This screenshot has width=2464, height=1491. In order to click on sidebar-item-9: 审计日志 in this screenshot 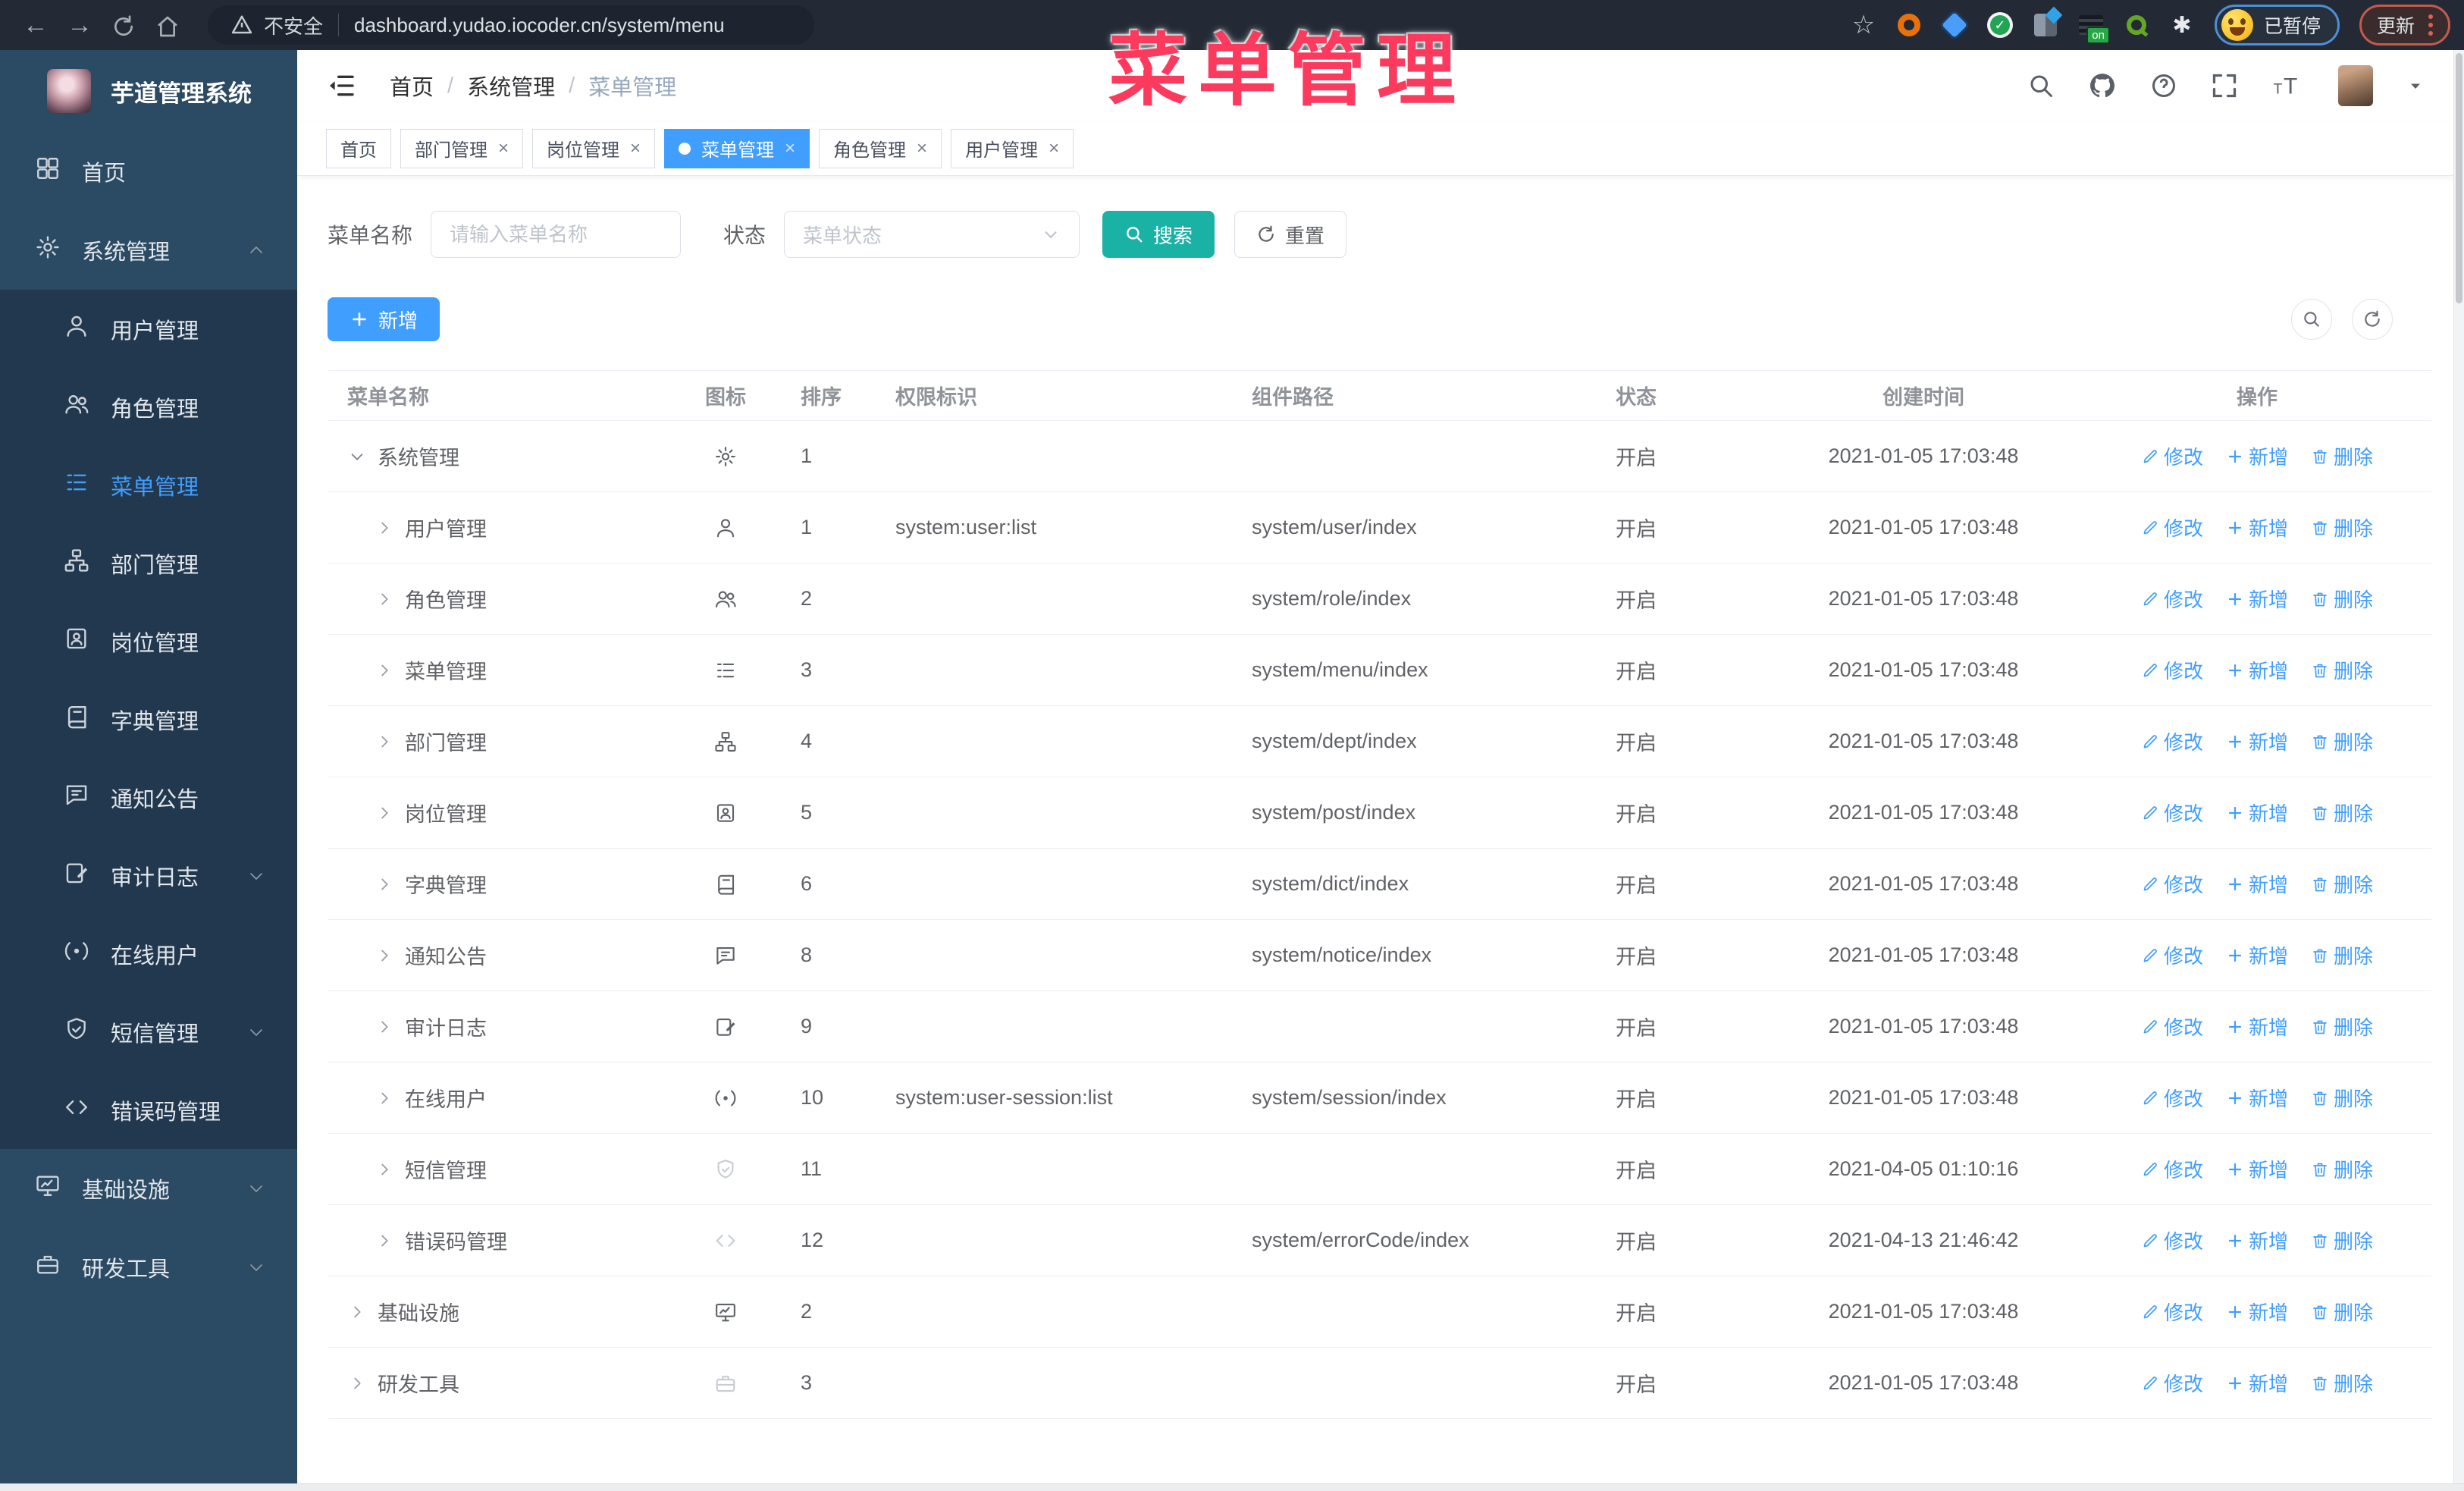, I will do `click(148, 876)`.